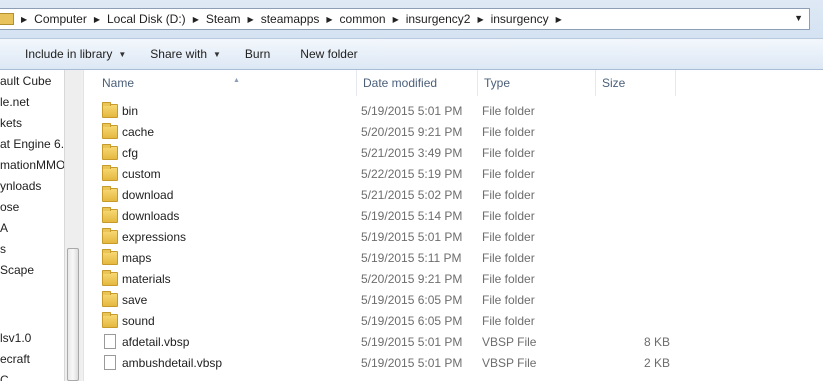 The width and height of the screenshot is (823, 381). Describe the element at coordinates (223, 19) in the screenshot. I see `breadcrumb-label: Steam` at that location.